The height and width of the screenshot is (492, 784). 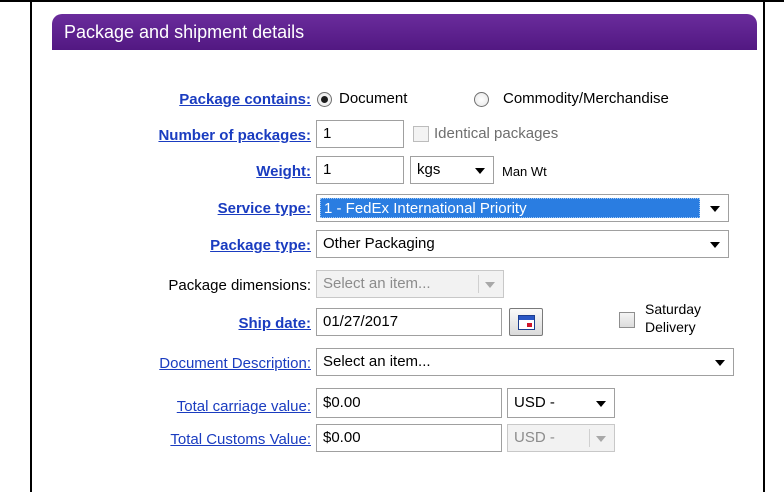 What do you see at coordinates (561, 438) in the screenshot?
I see `customs-currency-select: USD -` at bounding box center [561, 438].